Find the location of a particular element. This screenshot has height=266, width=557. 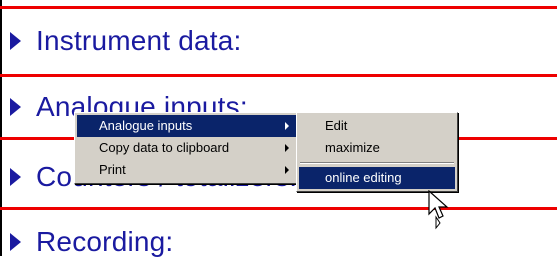

menu-item-online-editing: online editing is located at coordinates (377, 178).